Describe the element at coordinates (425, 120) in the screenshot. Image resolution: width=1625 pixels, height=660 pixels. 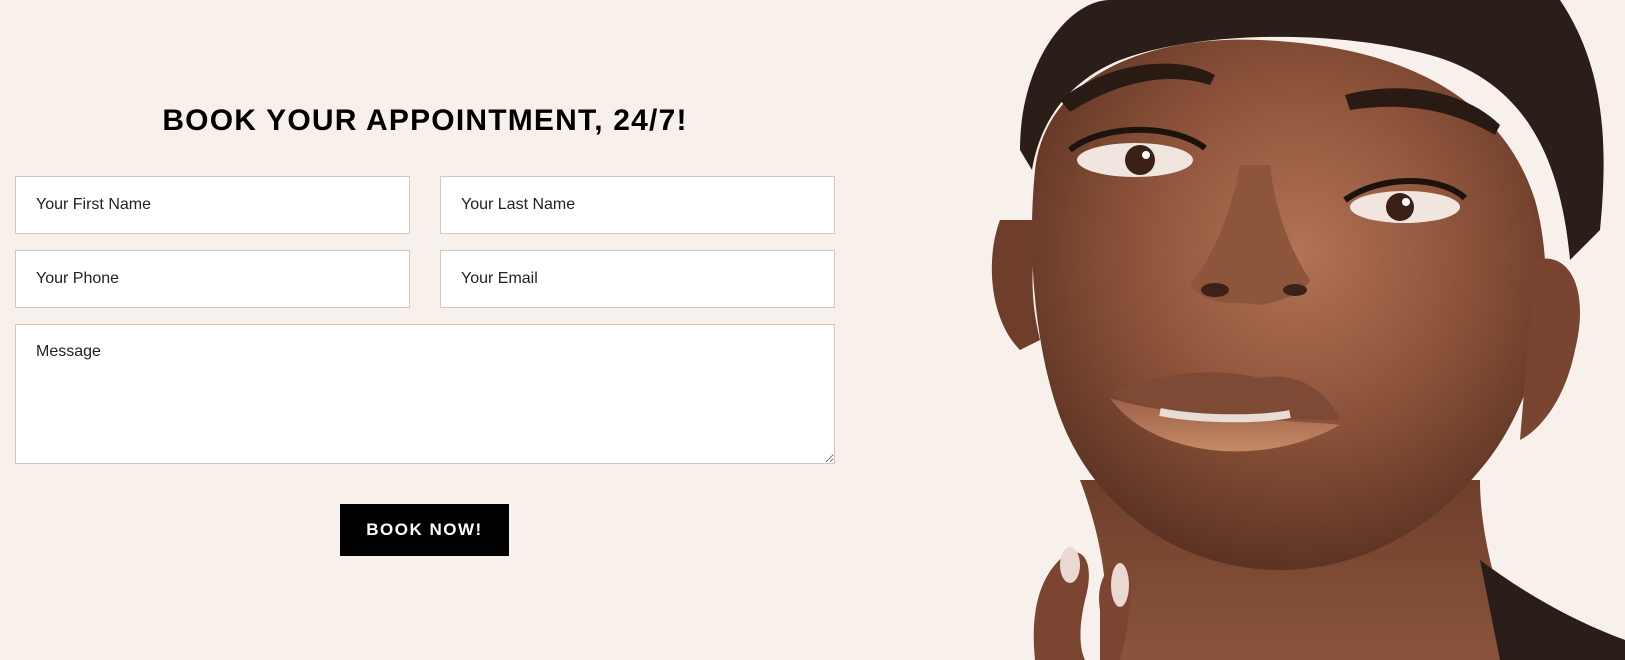
I see `form-heading: BOOK YOUR APPOINTMENT, 24/7!` at that location.